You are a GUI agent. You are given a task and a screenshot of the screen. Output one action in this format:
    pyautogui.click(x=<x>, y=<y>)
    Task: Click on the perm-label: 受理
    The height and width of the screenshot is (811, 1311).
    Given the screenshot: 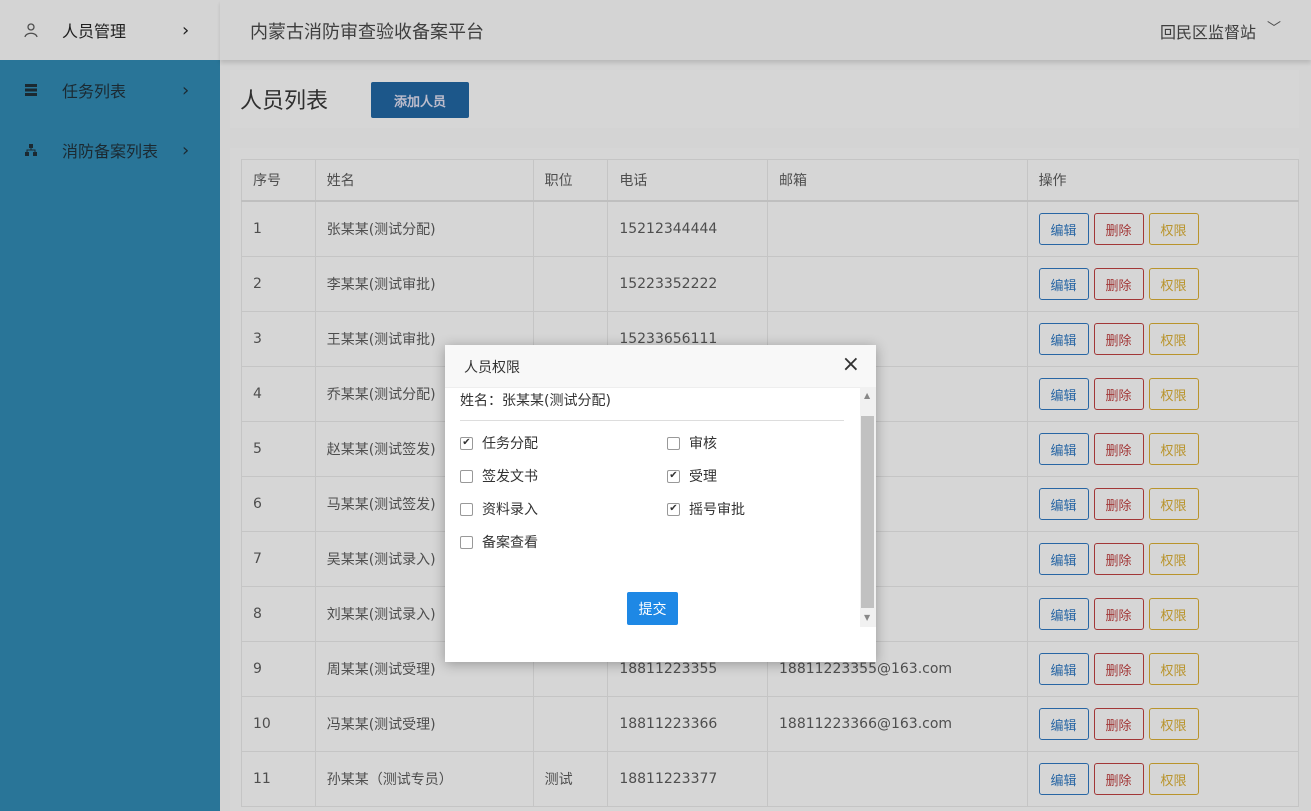 What is the action you would take?
    pyautogui.click(x=703, y=477)
    